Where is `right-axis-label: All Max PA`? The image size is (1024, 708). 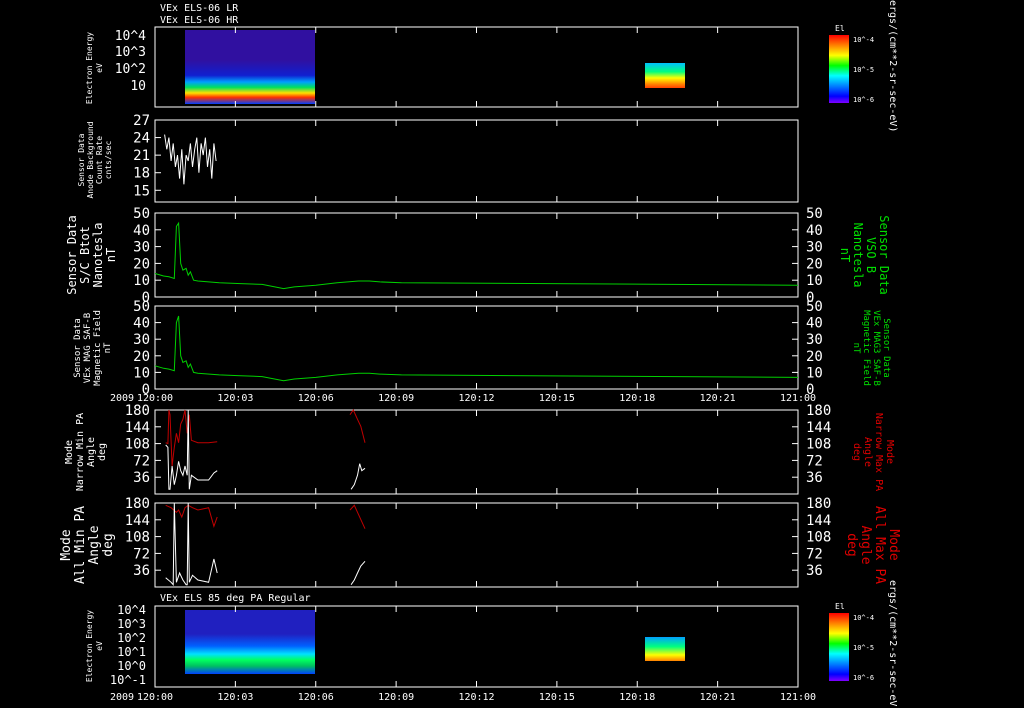
right-axis-label: All Max PA is located at coordinates (879, 545).